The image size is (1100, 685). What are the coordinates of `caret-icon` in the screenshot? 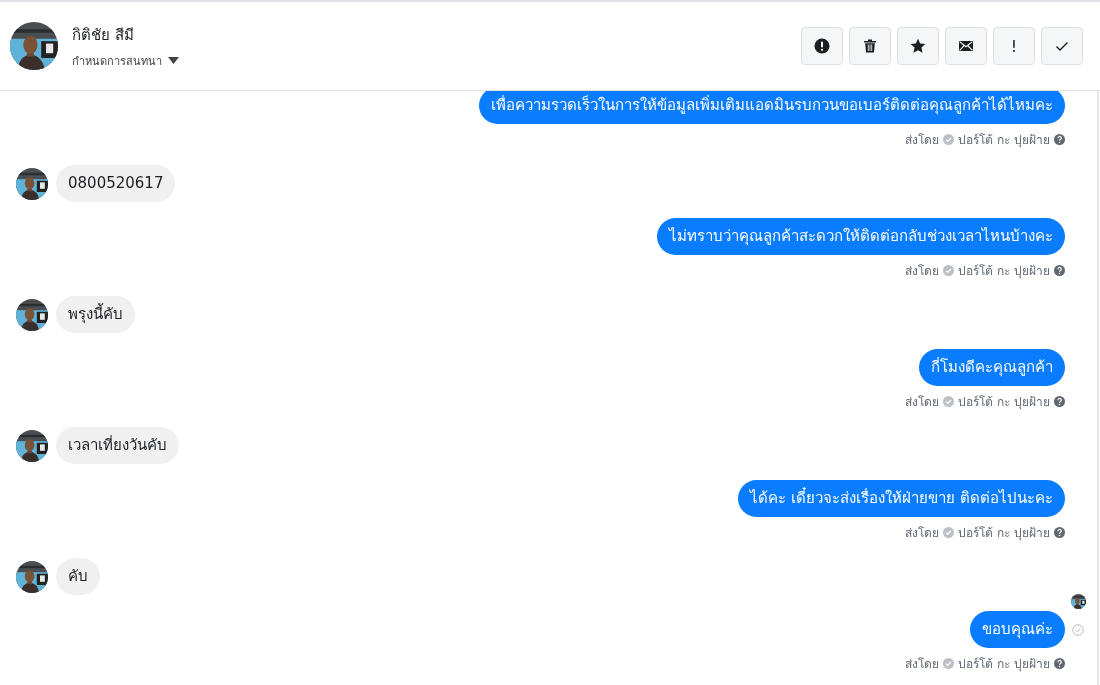 It's located at (173, 60).